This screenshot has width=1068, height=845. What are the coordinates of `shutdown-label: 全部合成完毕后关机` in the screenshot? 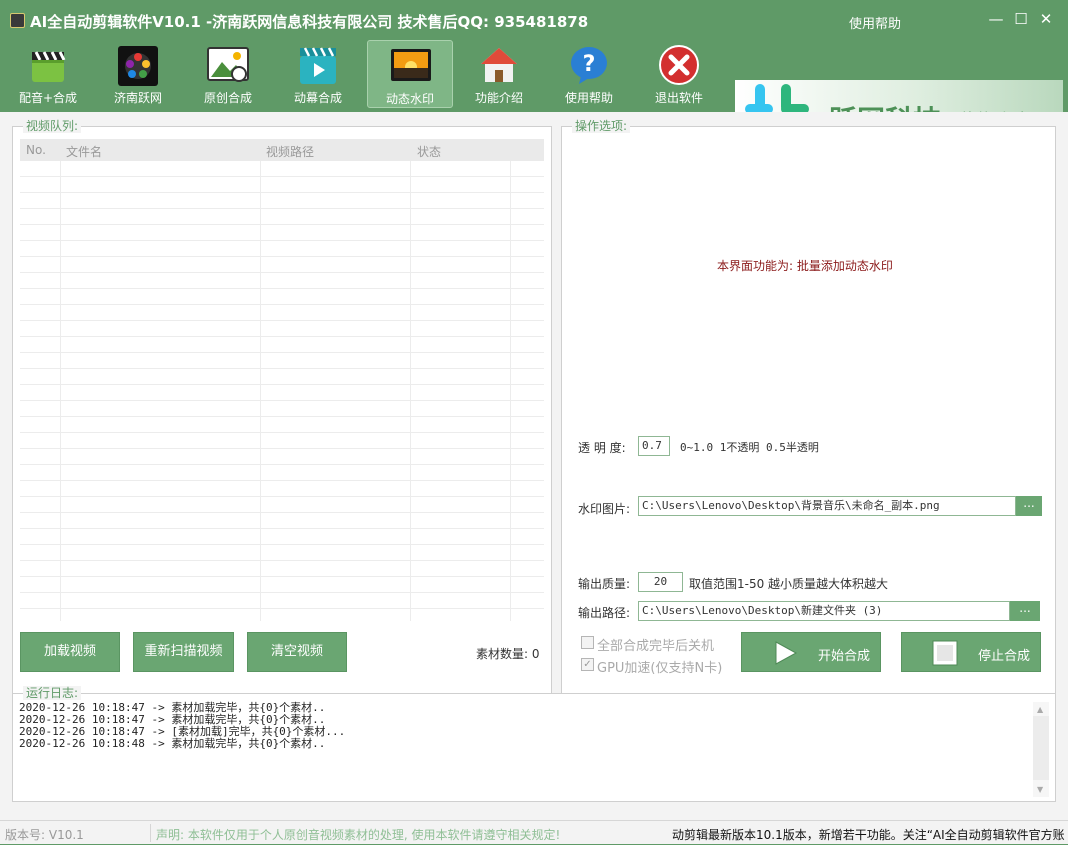 It's located at (656, 646).